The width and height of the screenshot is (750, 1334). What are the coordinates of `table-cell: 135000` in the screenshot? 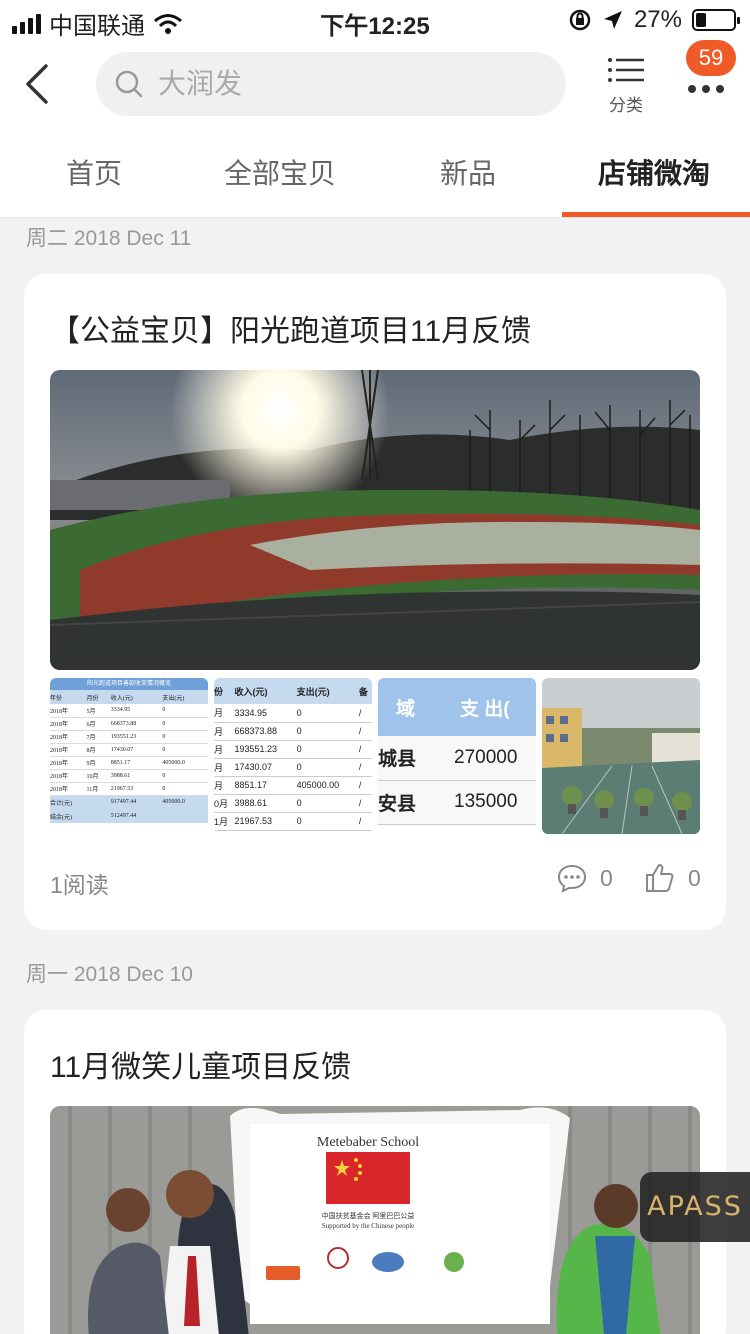 It's located at (486, 801).